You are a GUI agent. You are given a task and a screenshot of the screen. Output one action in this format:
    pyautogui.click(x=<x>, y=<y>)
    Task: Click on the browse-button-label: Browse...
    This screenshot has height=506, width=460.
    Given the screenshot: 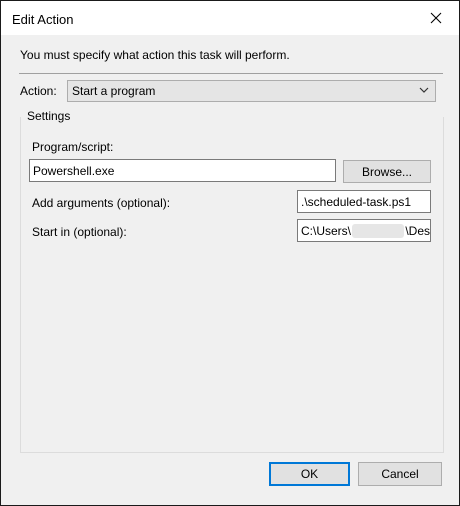 What is the action you would take?
    pyautogui.click(x=386, y=171)
    